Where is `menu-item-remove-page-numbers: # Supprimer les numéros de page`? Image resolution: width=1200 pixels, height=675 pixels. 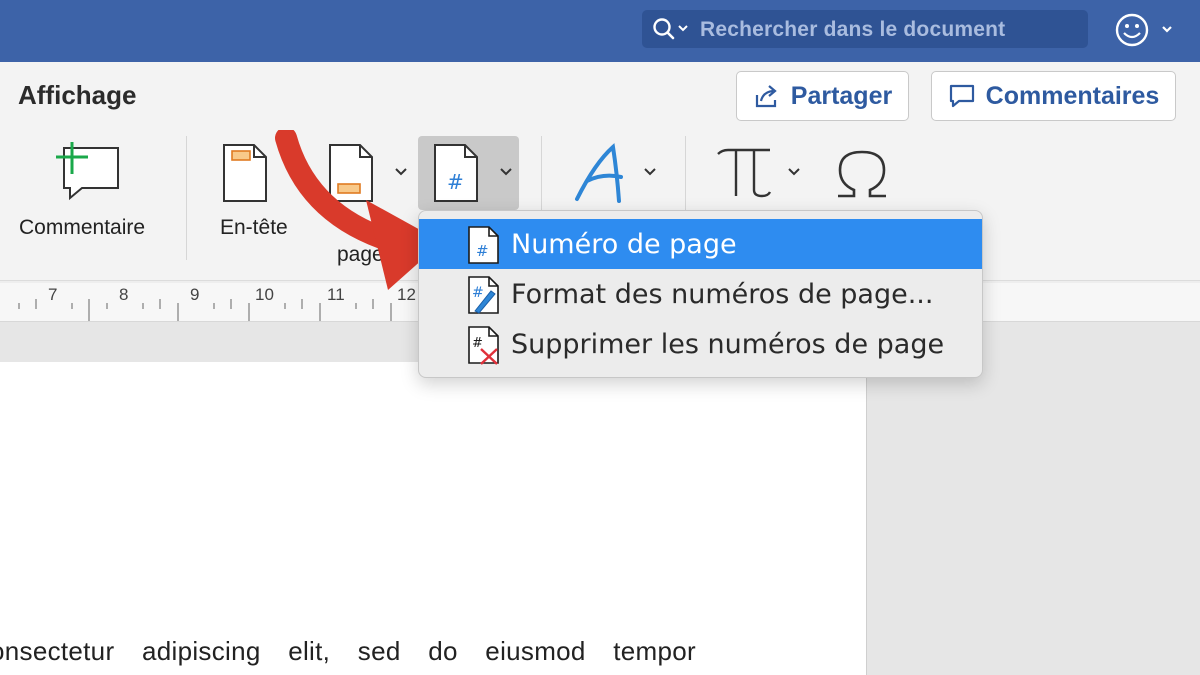
menu-item-remove-page-numbers: # Supprimer les numéros de page is located at coordinates (700, 344).